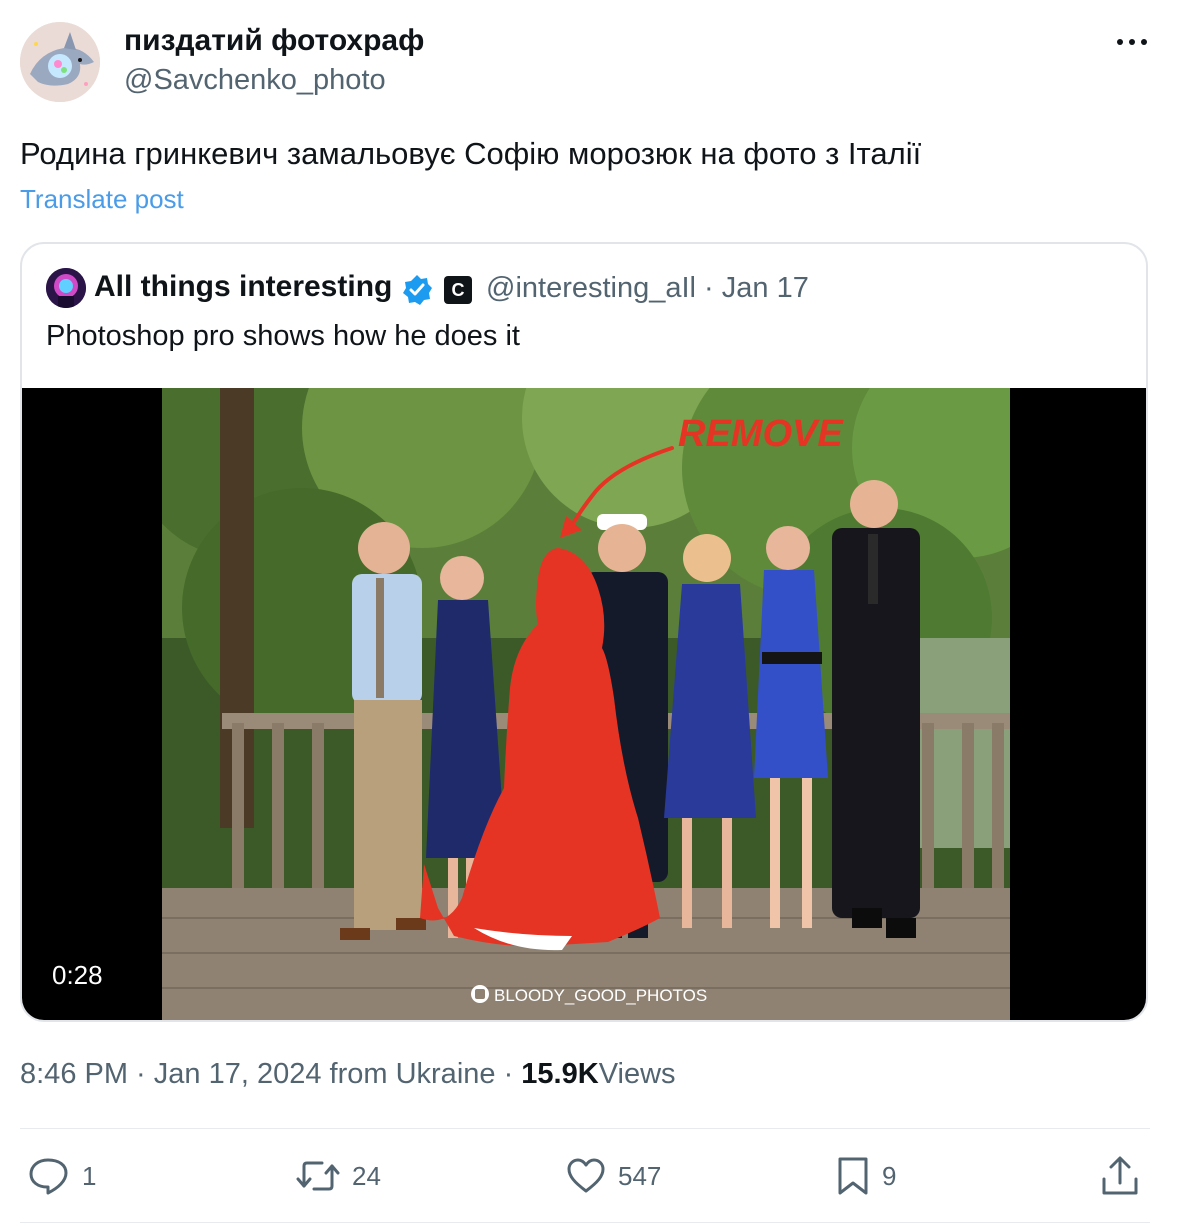  What do you see at coordinates (66, 288) in the screenshot?
I see `quoted-author-avatar` at bounding box center [66, 288].